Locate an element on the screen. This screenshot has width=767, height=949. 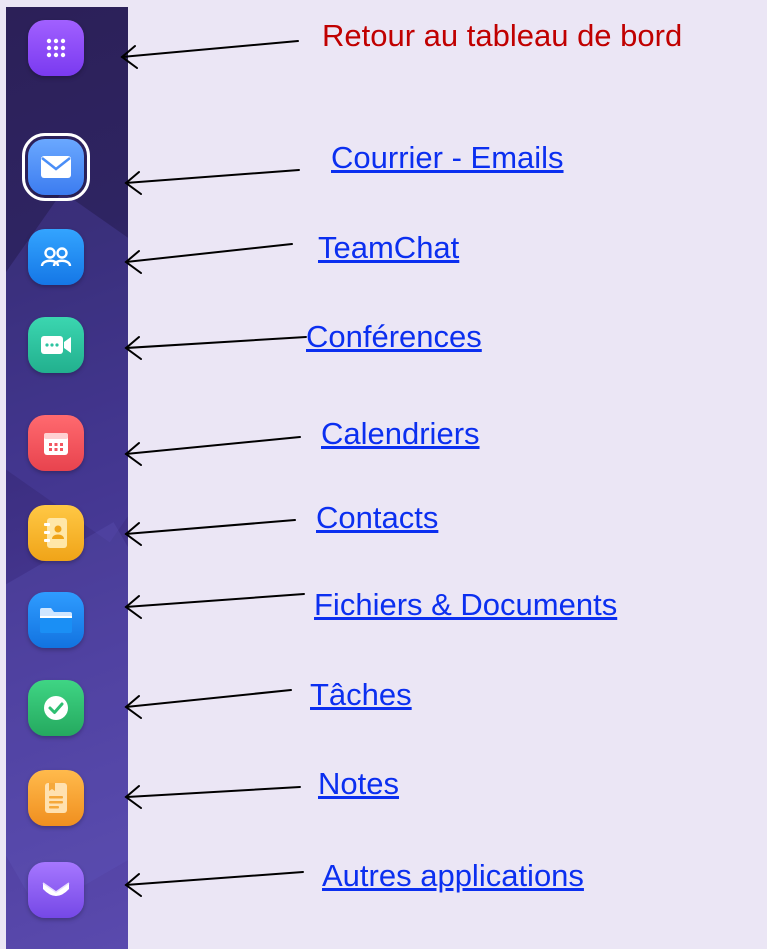
arrow-conferences is located at coordinates (215, 348).